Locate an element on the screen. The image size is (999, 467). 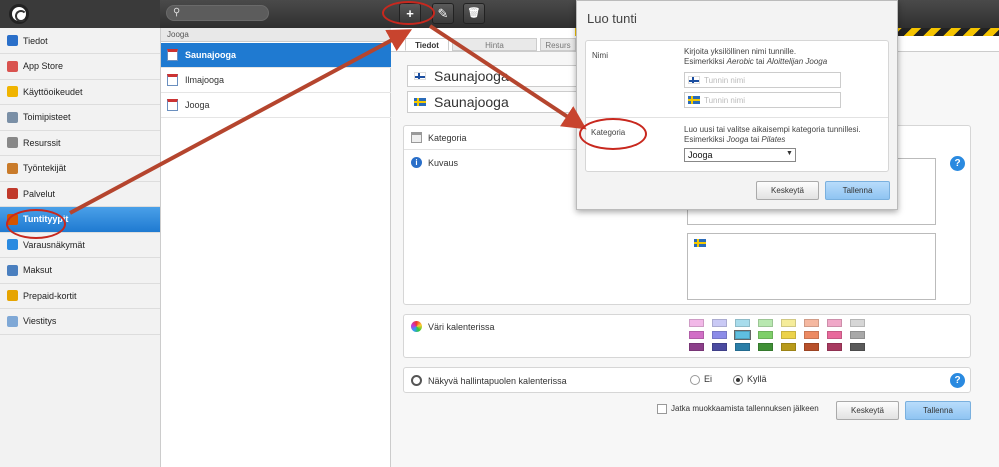
arrow-to-add-button is located at coordinates (241, 122).